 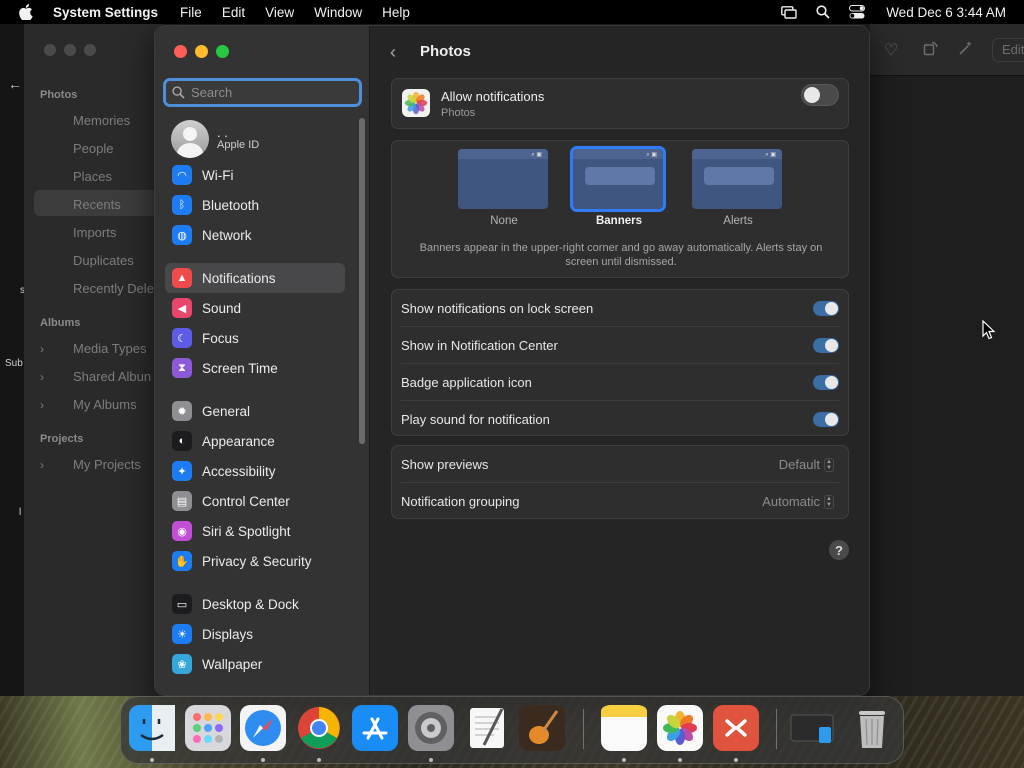 What do you see at coordinates (736, 760) in the screenshot?
I see `running-indicator` at bounding box center [736, 760].